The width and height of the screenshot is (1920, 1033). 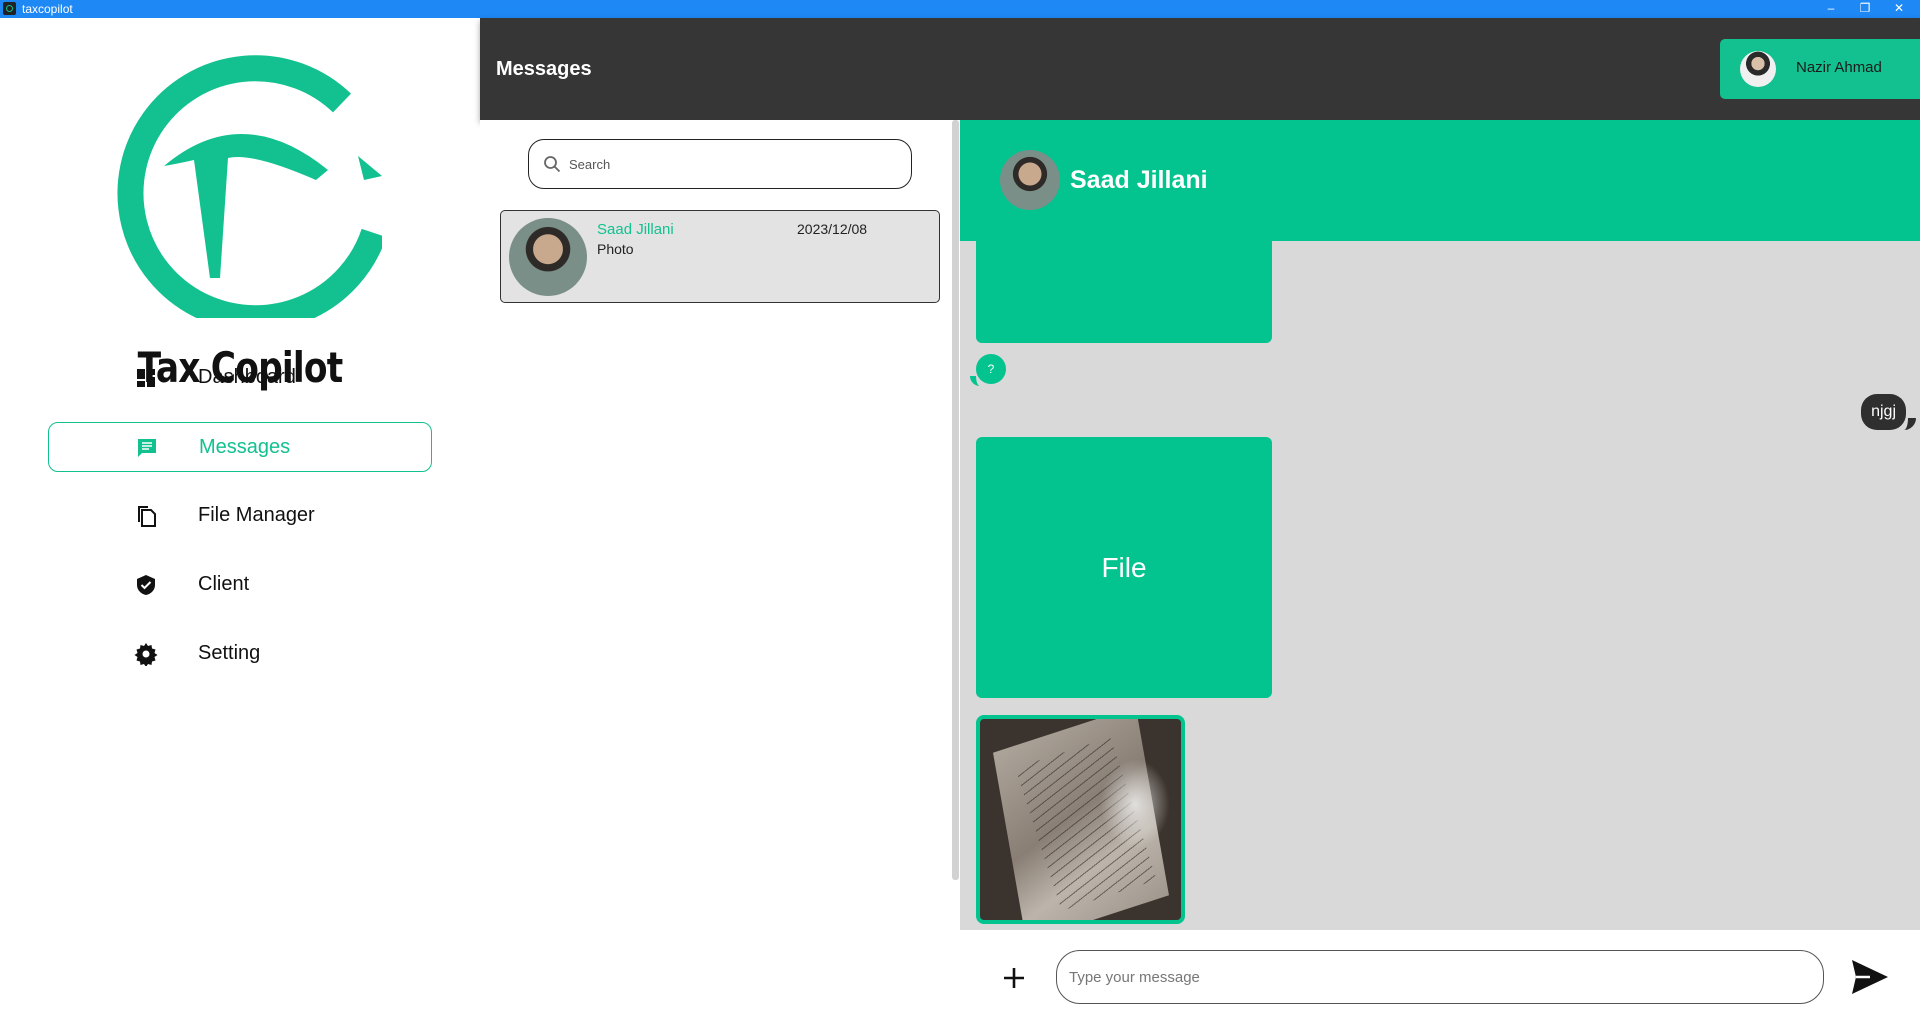 I want to click on user-avatar, so click(x=1758, y=69).